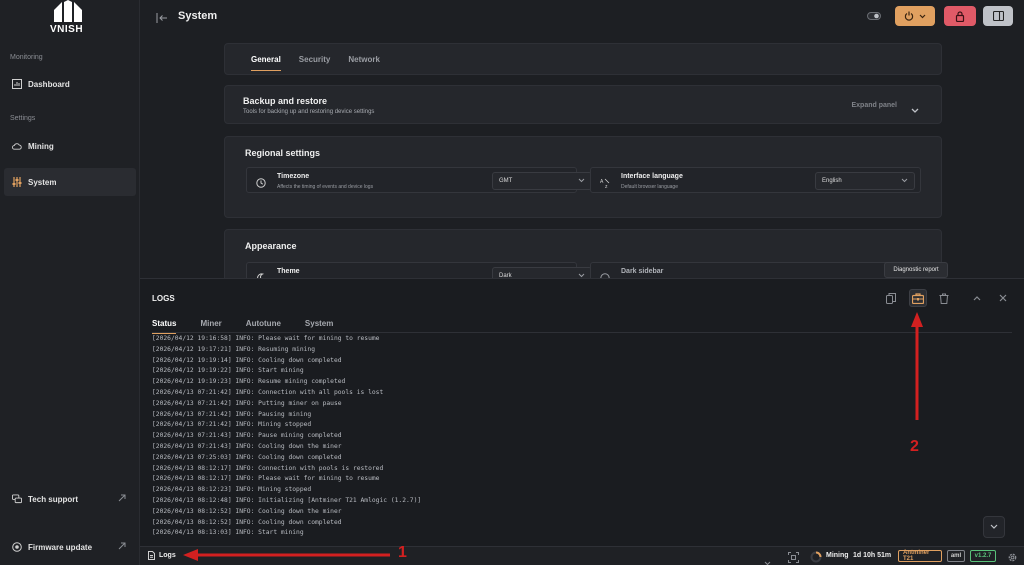 The width and height of the screenshot is (1024, 565). I want to click on annotation-number-1: 1, so click(402, 552).